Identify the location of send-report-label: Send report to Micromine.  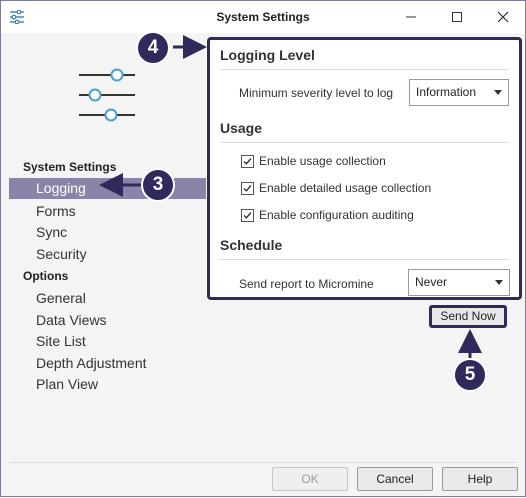
(306, 284).